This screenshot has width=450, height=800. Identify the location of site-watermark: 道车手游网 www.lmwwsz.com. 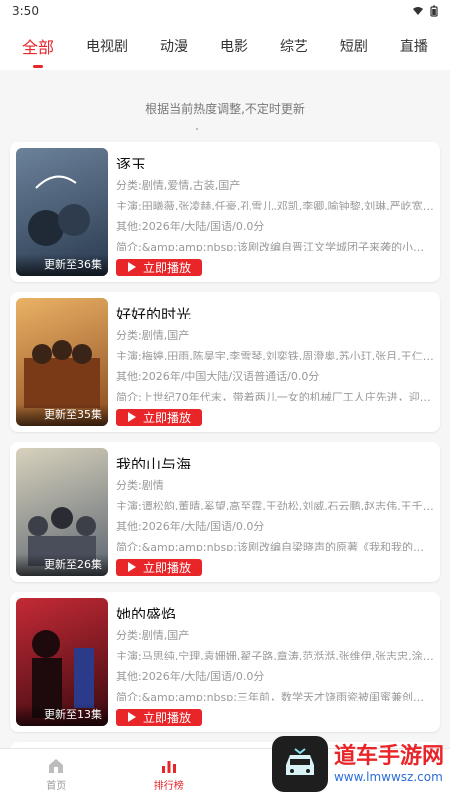
(357, 764).